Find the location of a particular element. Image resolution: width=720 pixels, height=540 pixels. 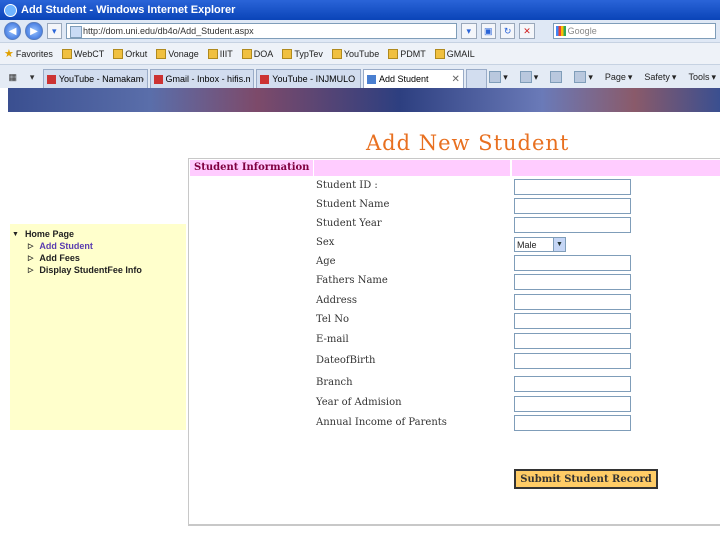

mail-button is located at coordinates (556, 77).